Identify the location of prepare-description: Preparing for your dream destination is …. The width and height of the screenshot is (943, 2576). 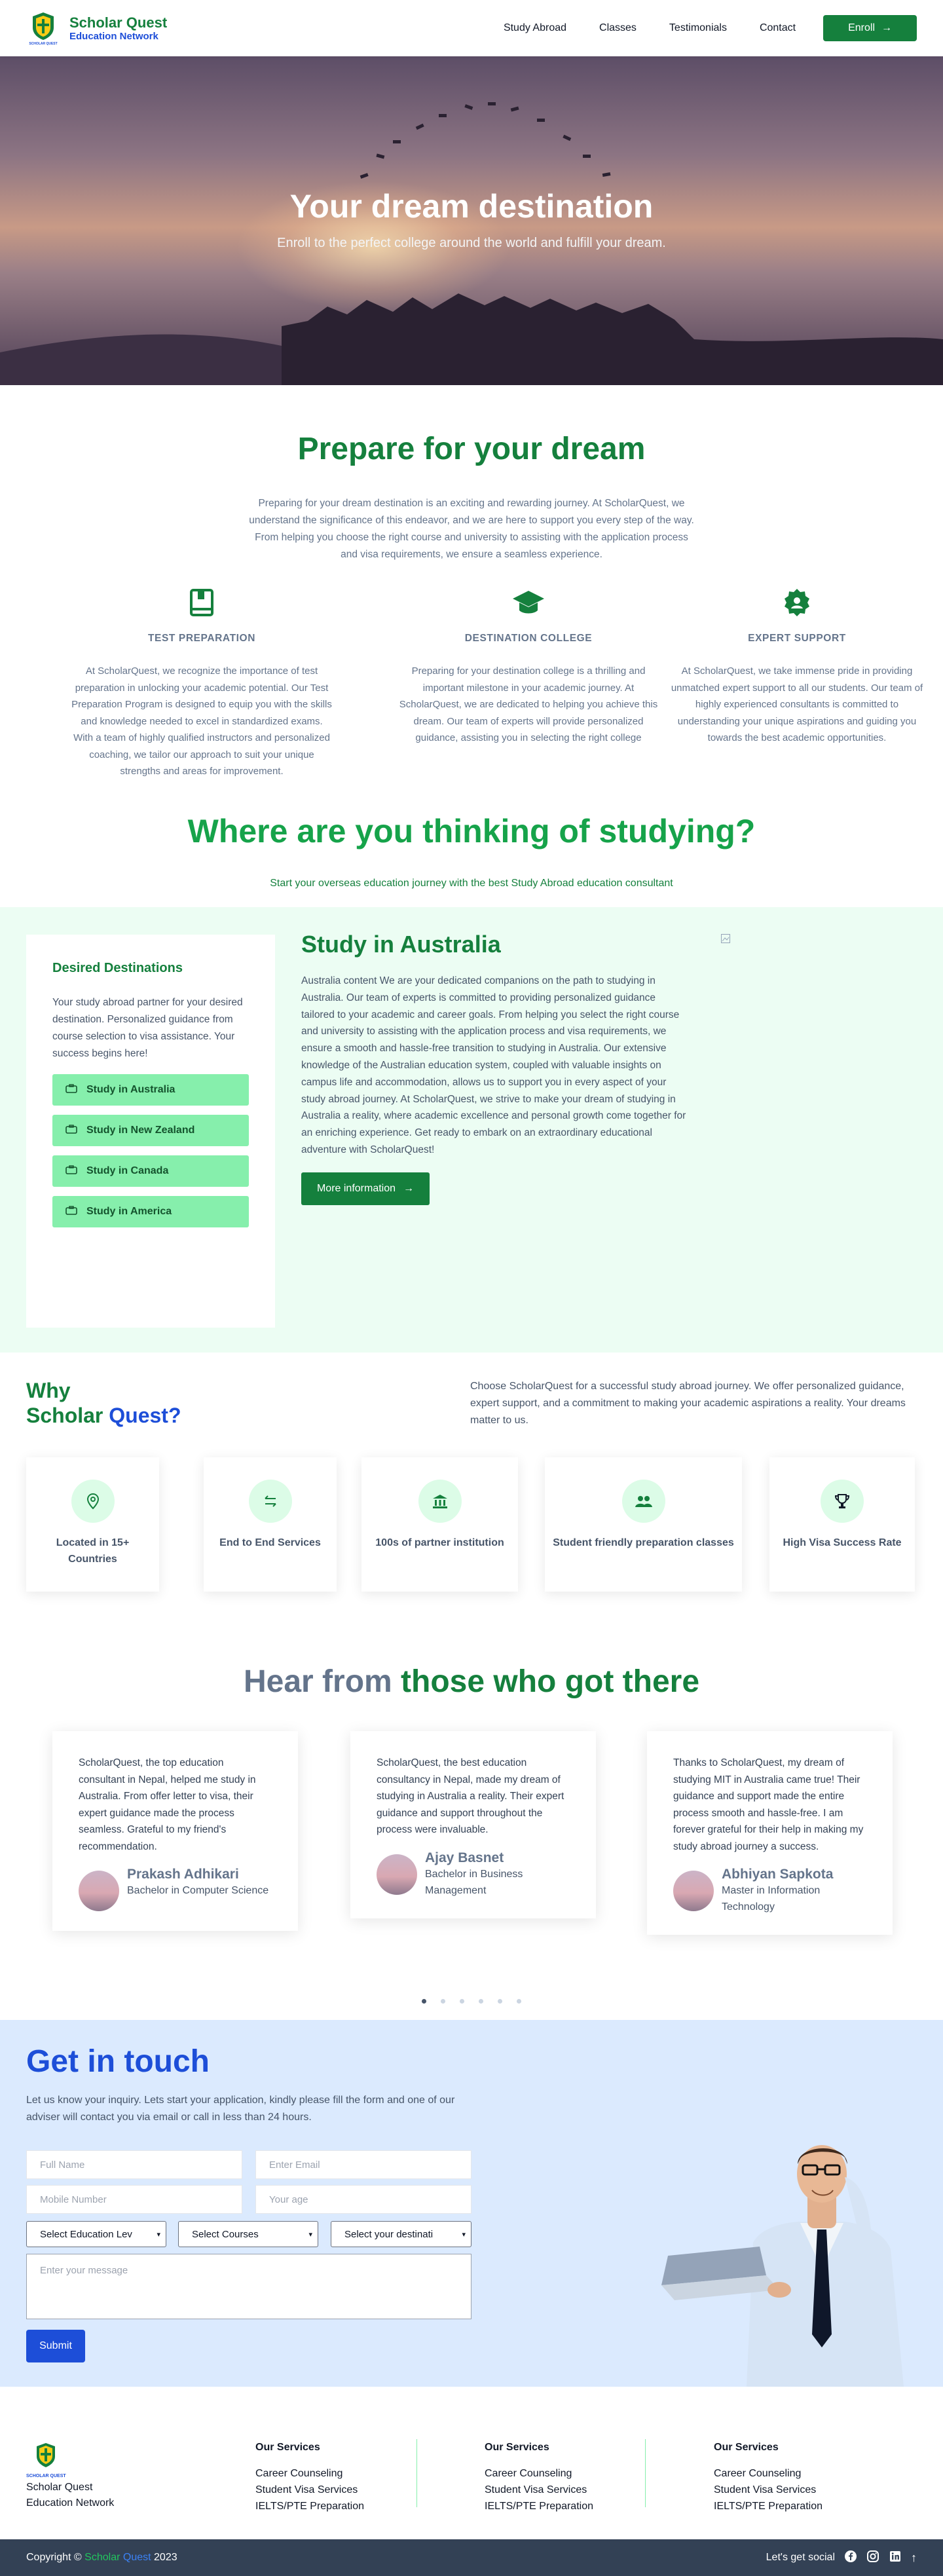
(471, 529).